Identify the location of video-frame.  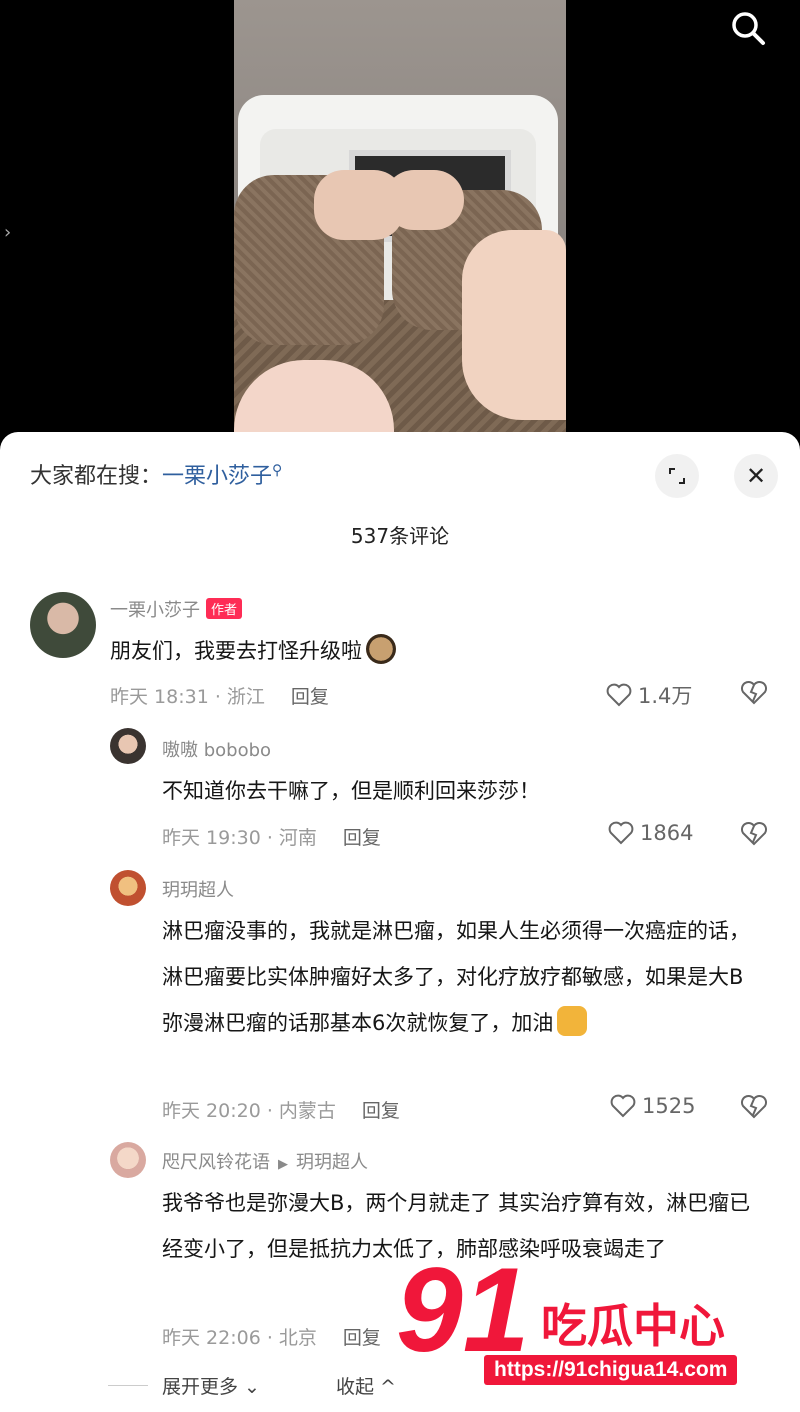
(400, 220).